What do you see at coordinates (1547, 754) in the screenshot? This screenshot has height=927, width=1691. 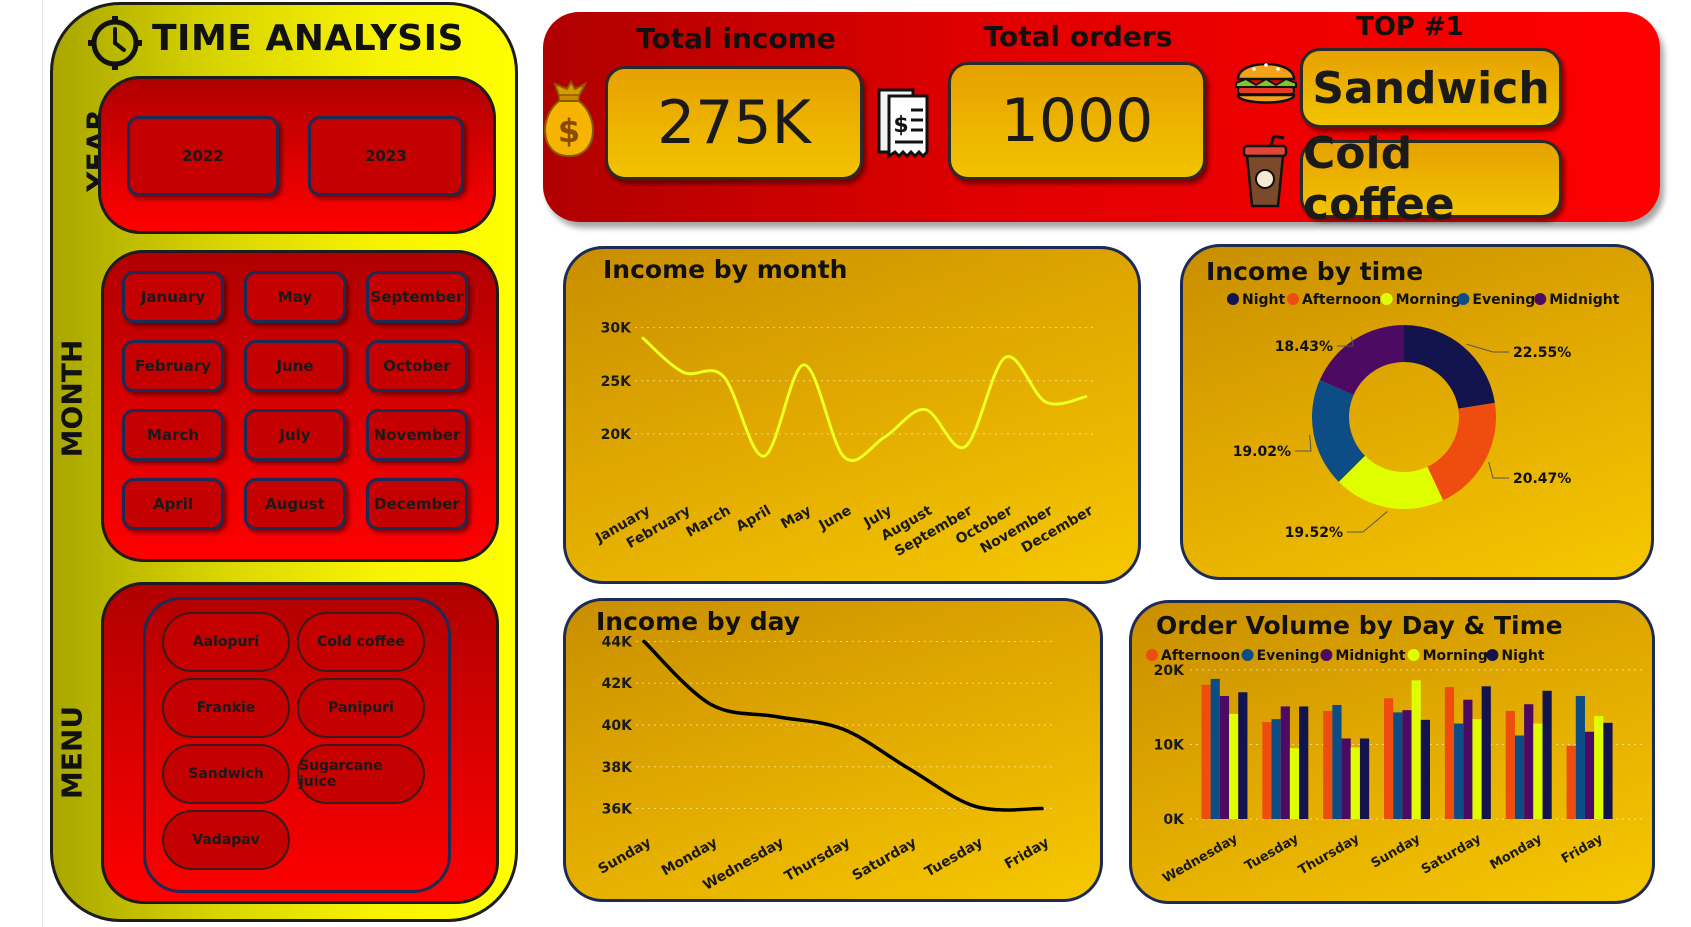 I see `bar-monday-night` at bounding box center [1547, 754].